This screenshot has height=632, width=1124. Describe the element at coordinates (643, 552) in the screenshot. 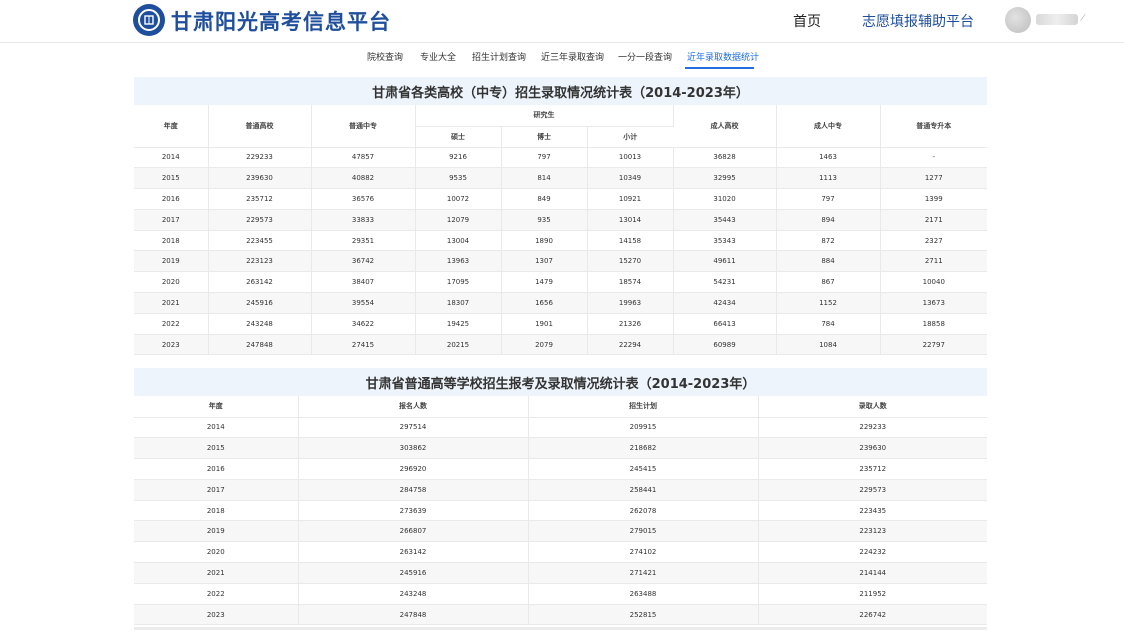

I see `table-cell: 274102` at that location.